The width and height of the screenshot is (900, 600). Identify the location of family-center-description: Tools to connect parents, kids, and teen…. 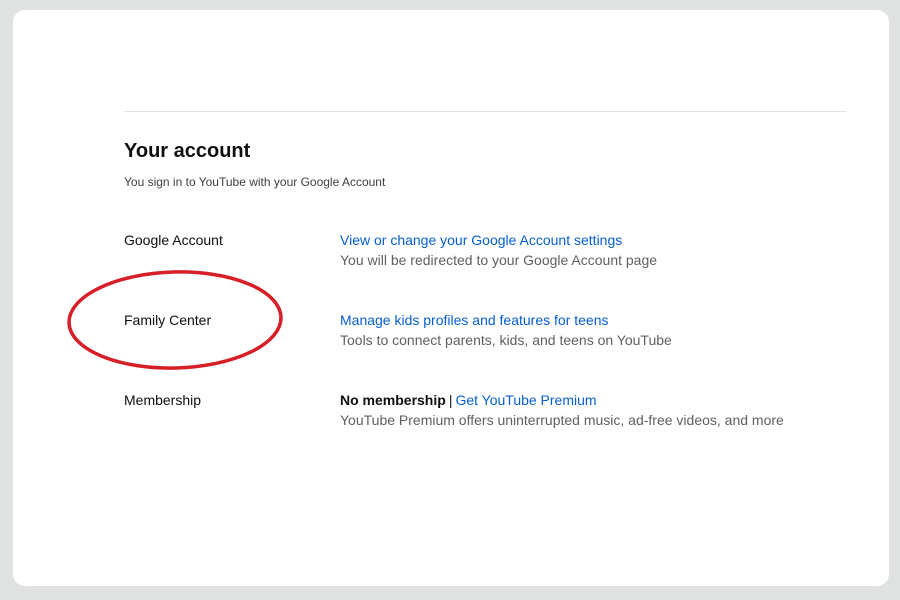
(506, 340).